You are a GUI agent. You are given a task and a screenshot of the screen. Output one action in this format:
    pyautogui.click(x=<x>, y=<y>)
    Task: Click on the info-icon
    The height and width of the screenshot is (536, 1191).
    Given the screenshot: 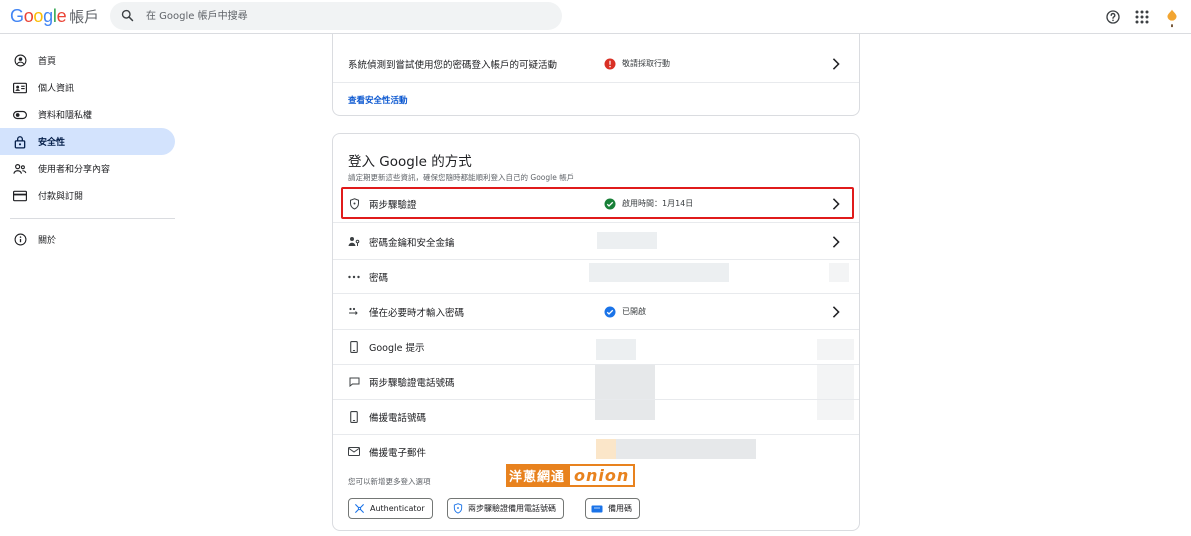 What is the action you would take?
    pyautogui.click(x=20, y=240)
    